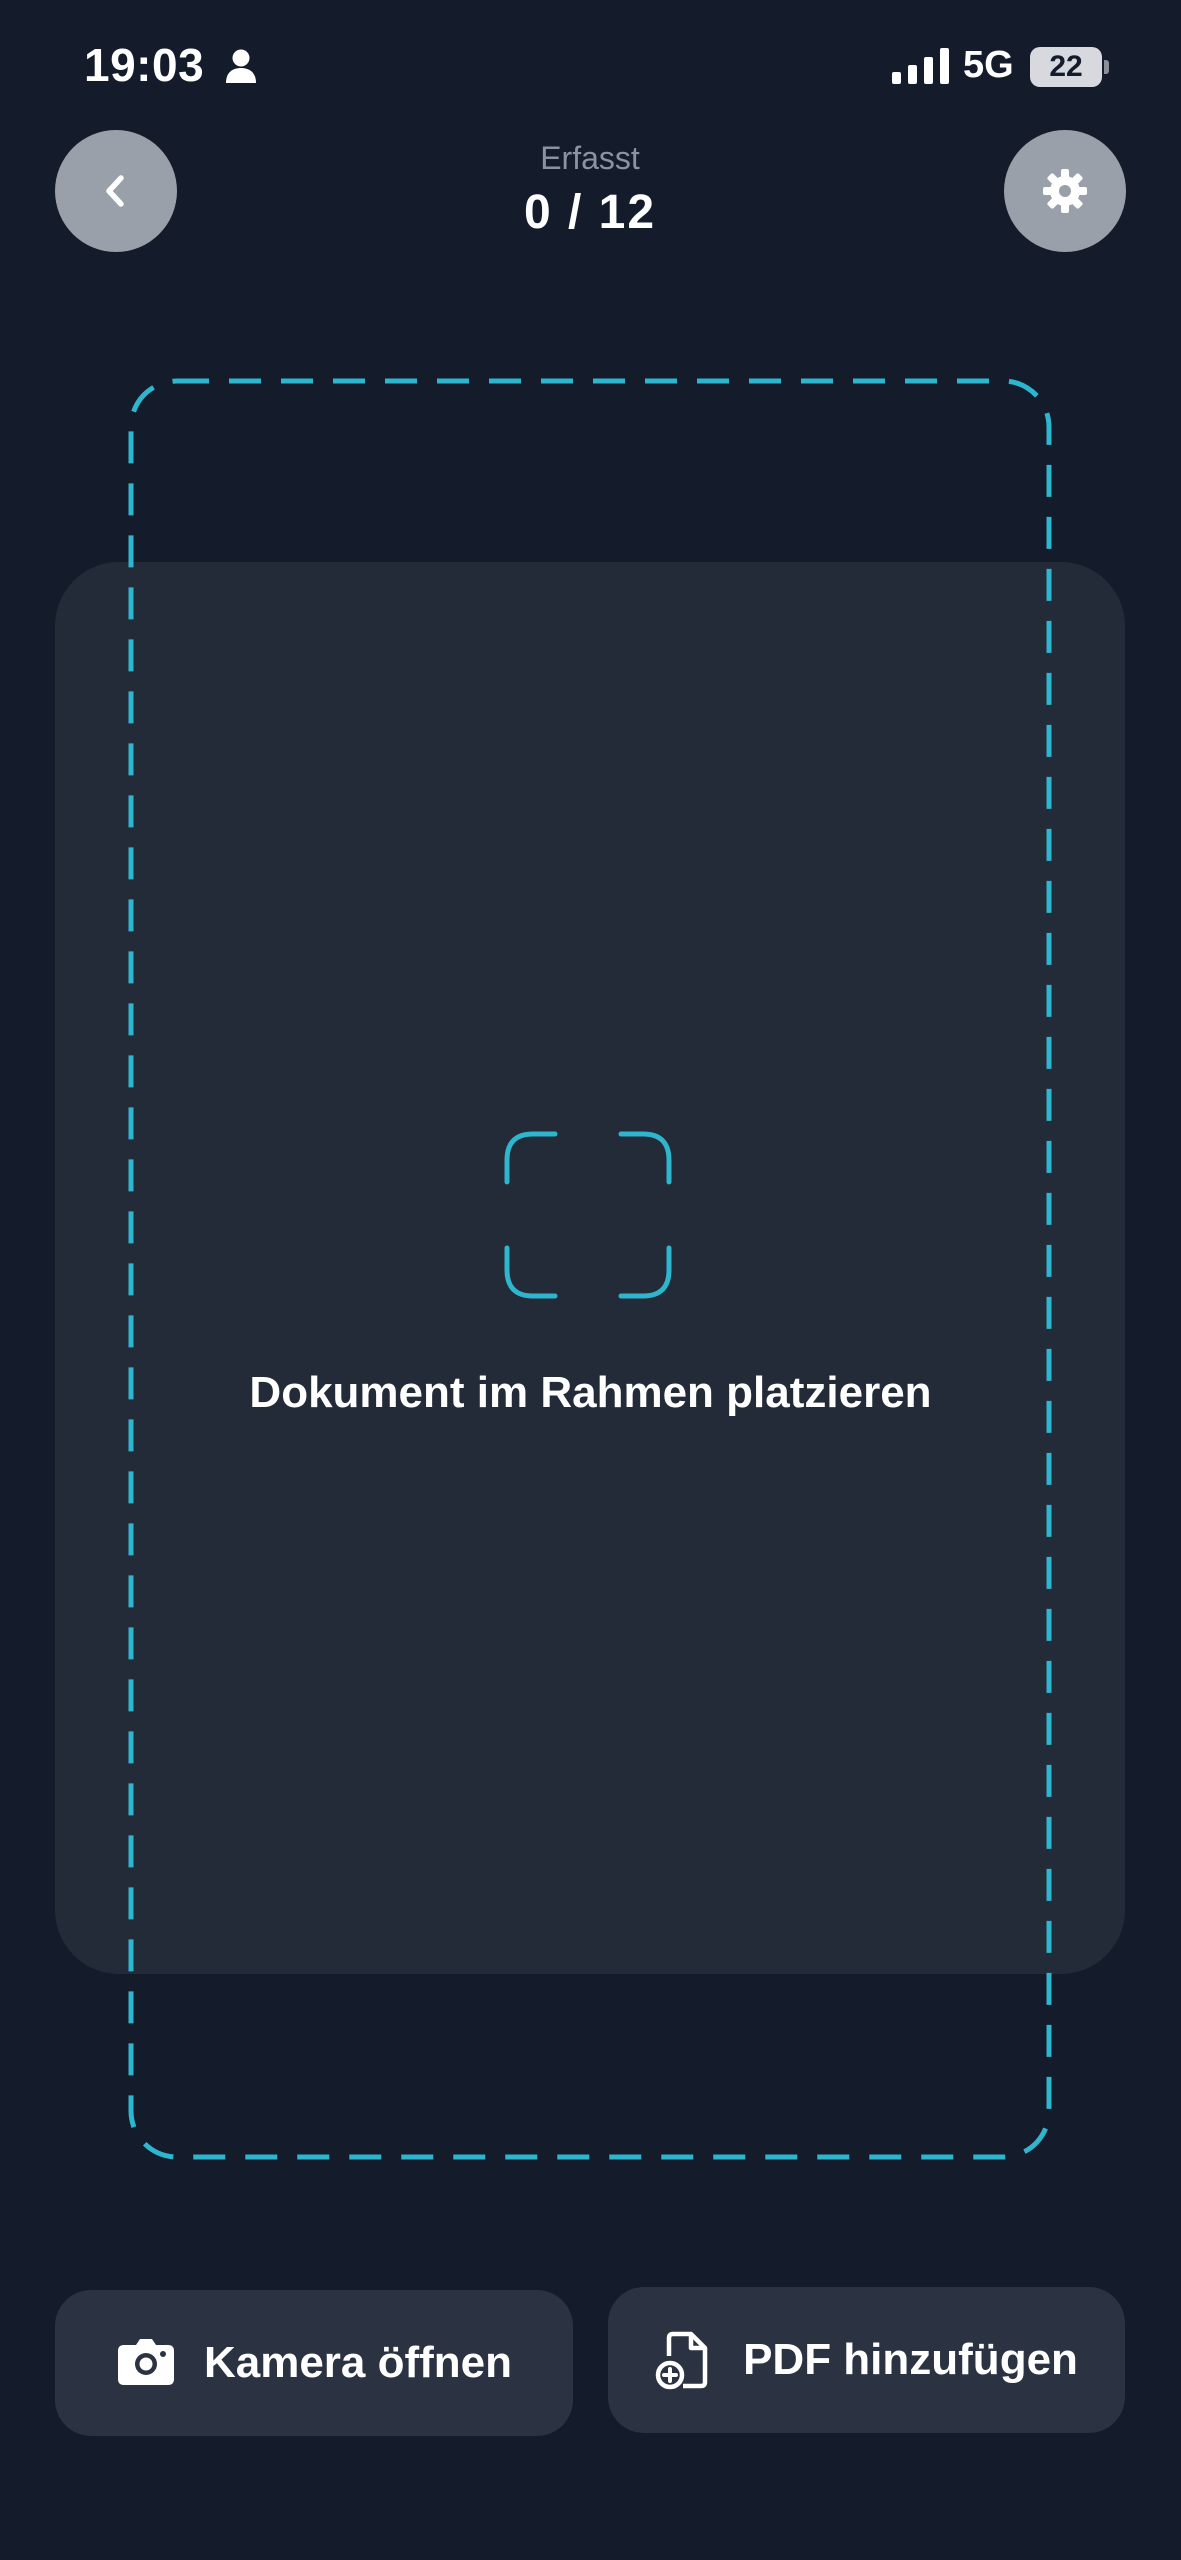 This screenshot has width=1181, height=2560. I want to click on back-button, so click(116, 191).